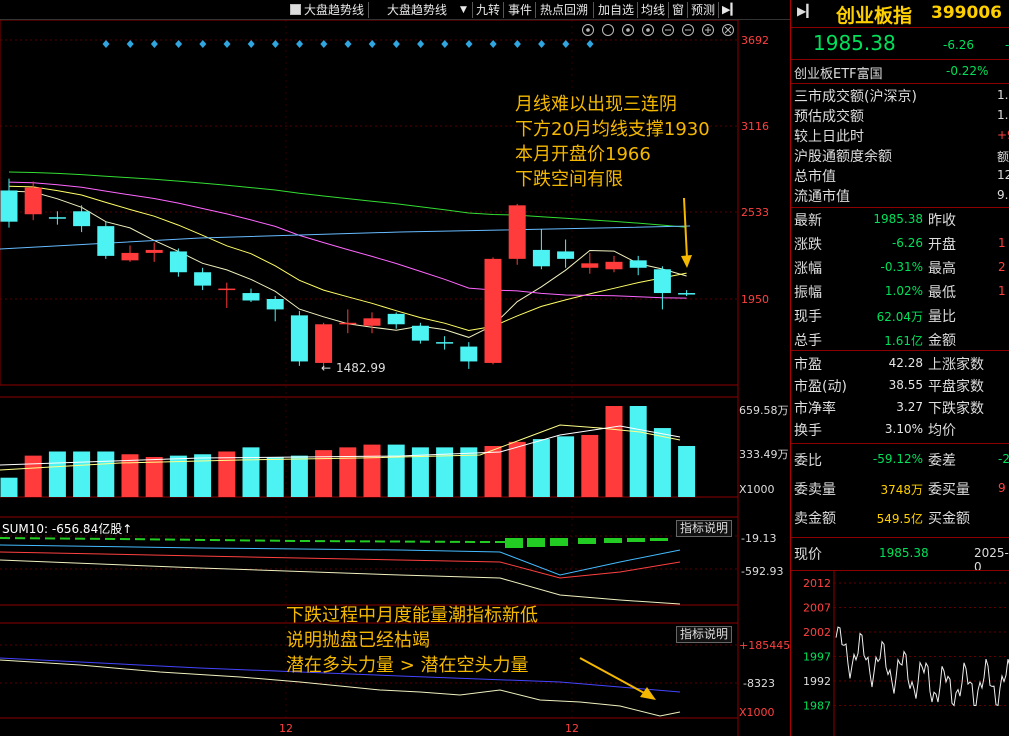 This screenshot has height=736, width=1009. I want to click on toolbar-button-forecast: 预测, so click(703, 10).